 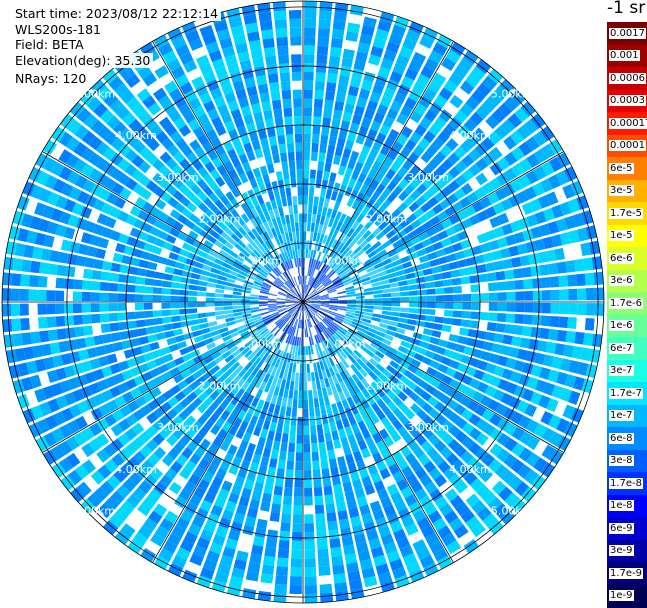 I want to click on elevation-text: Elevation(deg): 35.30, so click(x=82, y=60).